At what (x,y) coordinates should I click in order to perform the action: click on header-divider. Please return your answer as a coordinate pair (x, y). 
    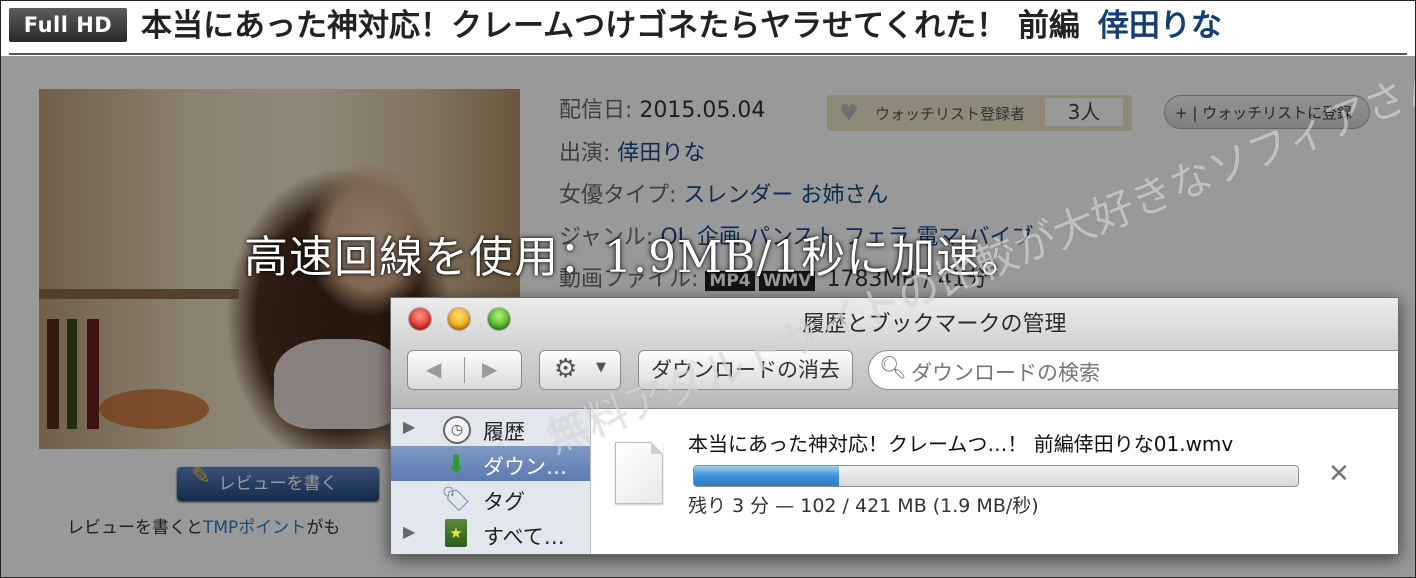
    Looking at the image, I should click on (708, 54).